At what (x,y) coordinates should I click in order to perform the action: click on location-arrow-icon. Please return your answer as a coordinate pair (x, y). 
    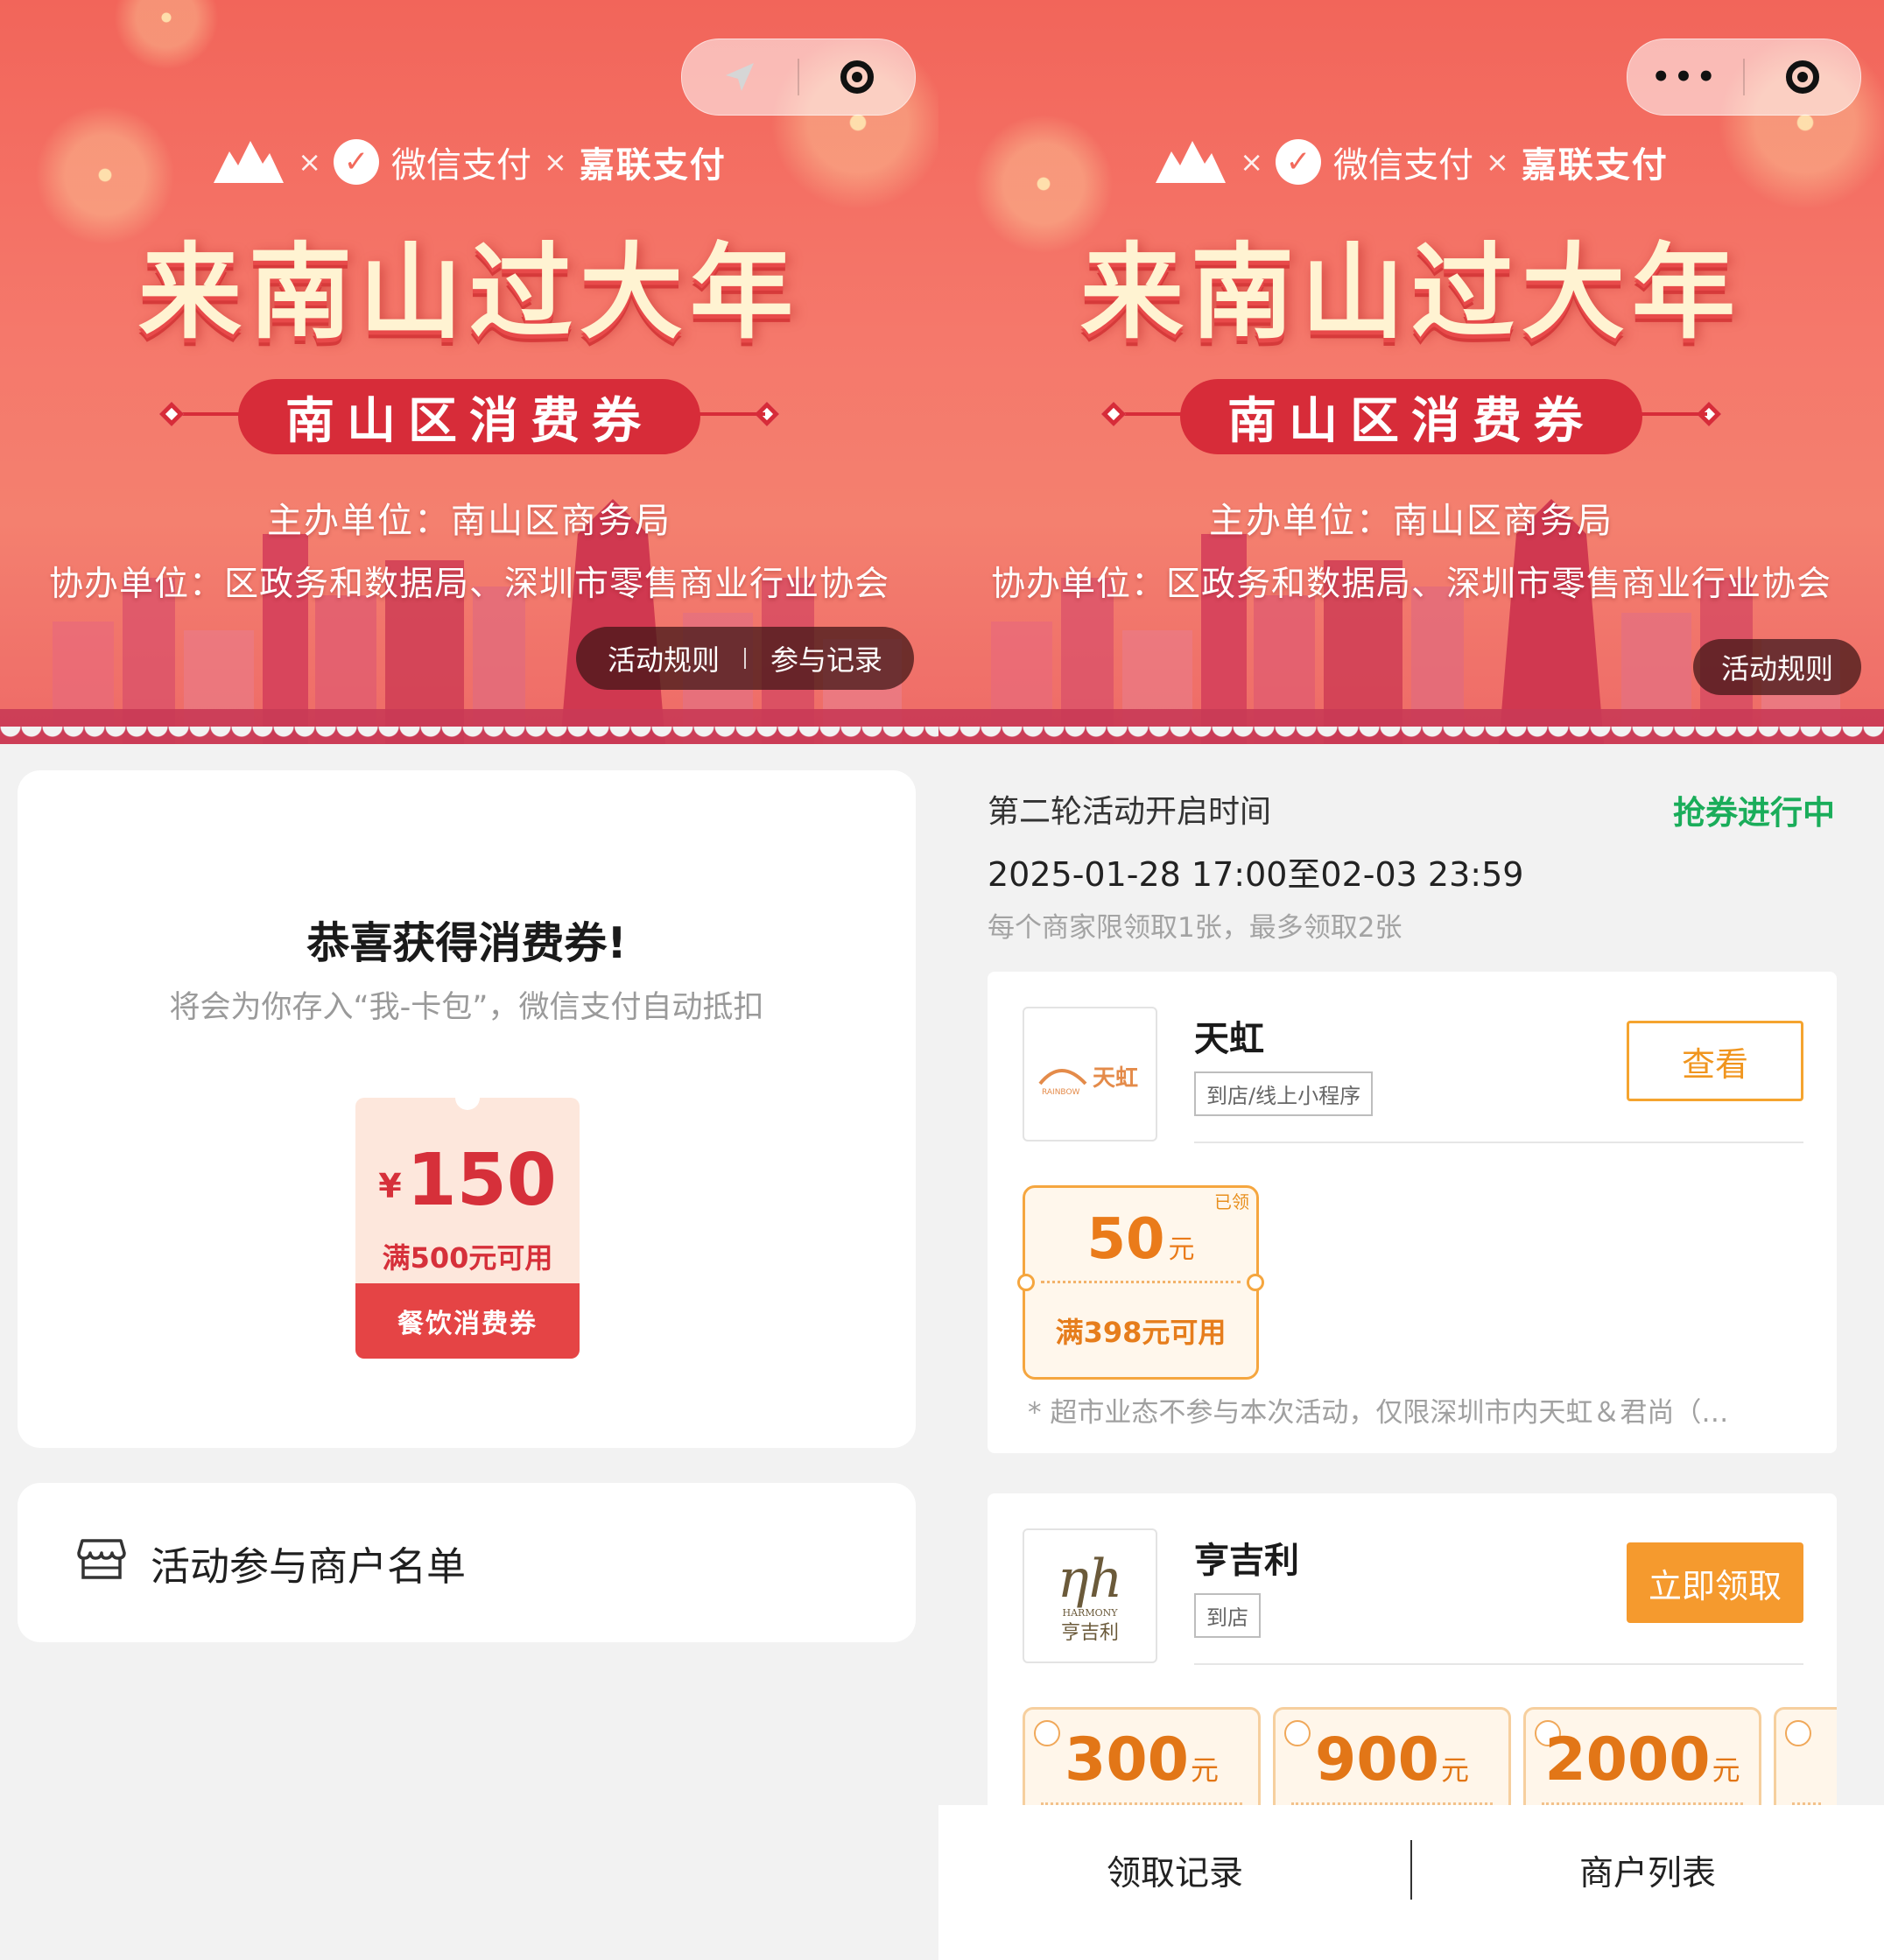
    Looking at the image, I should click on (740, 77).